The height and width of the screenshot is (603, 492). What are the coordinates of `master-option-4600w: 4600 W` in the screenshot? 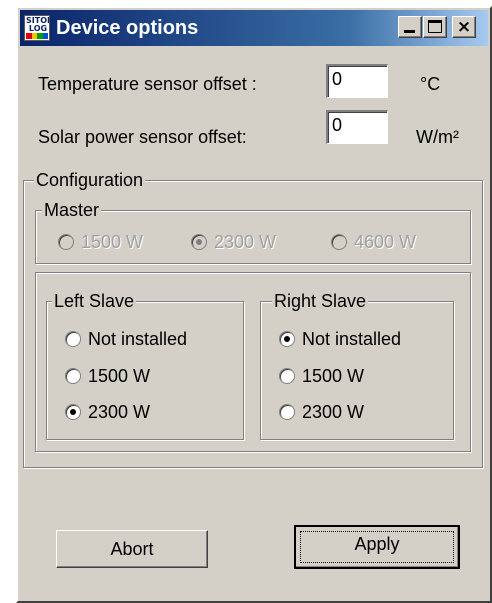 It's located at (373, 242).